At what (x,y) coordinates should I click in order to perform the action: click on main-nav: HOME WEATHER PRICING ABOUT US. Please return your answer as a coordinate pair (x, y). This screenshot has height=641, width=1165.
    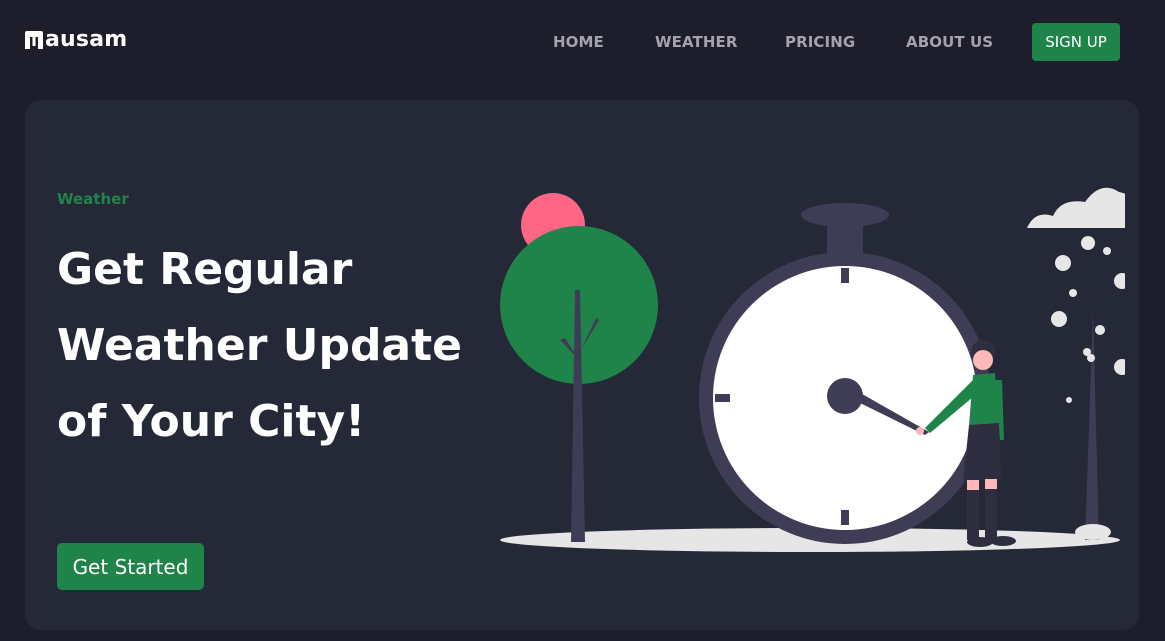
    Looking at the image, I should click on (582, 43).